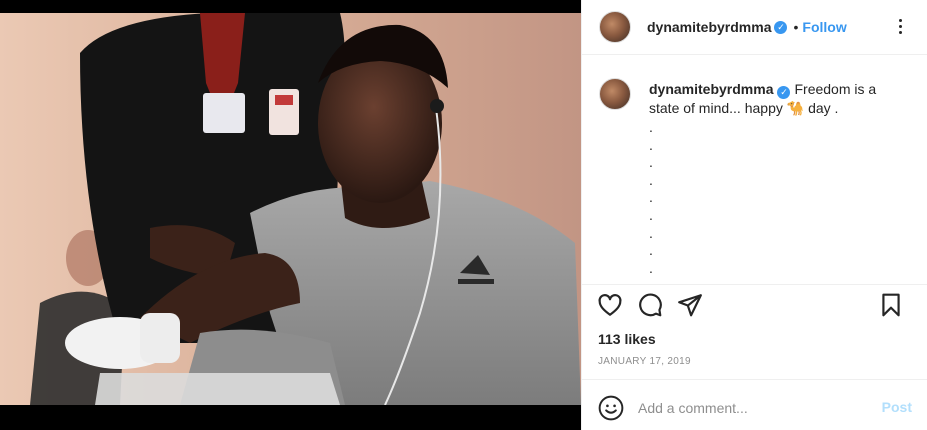 This screenshot has width=927, height=430. I want to click on caption-avatar, so click(615, 94).